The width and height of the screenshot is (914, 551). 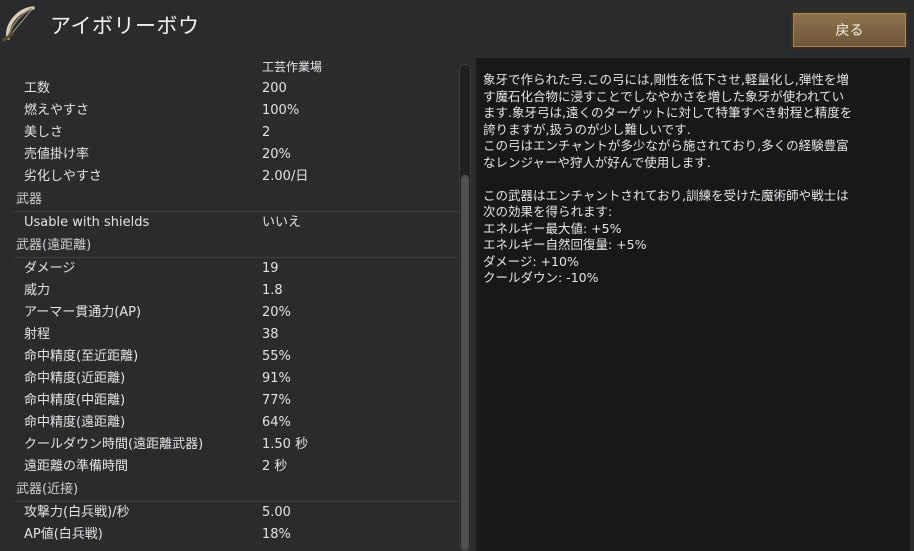 What do you see at coordinates (272, 290) in the screenshot?
I see `stat-value: 1.8` at bounding box center [272, 290].